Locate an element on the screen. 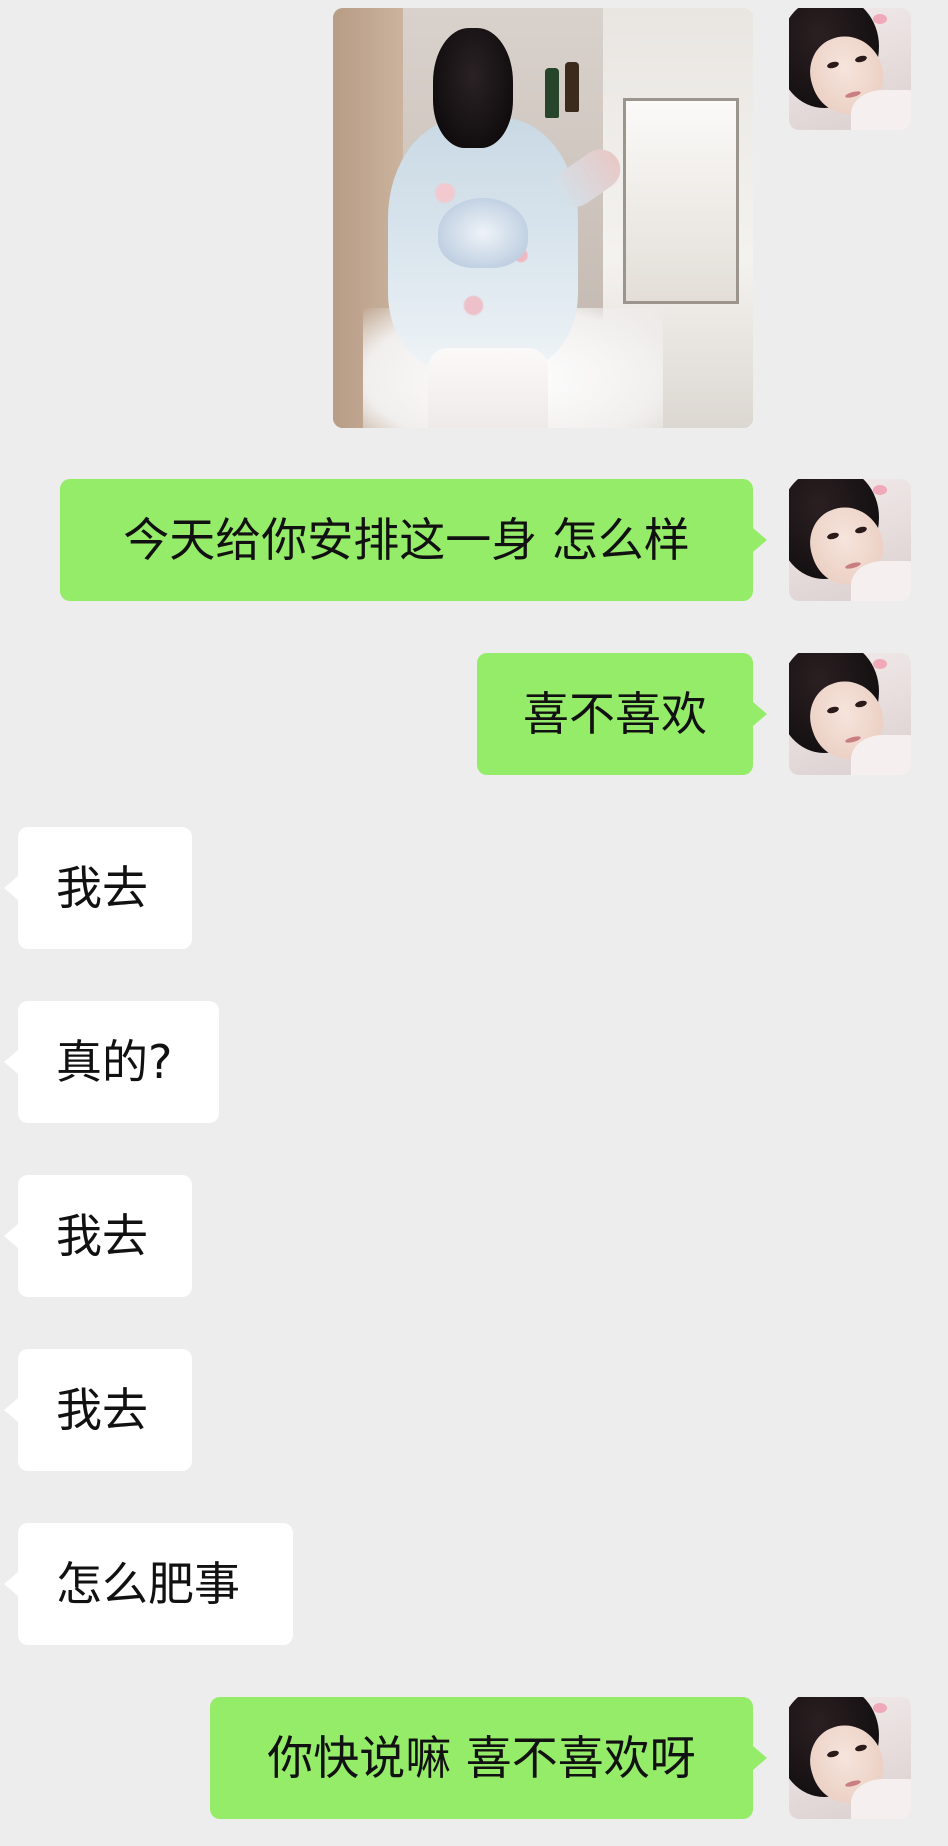 The height and width of the screenshot is (1846, 948). photo-bow is located at coordinates (483, 233).